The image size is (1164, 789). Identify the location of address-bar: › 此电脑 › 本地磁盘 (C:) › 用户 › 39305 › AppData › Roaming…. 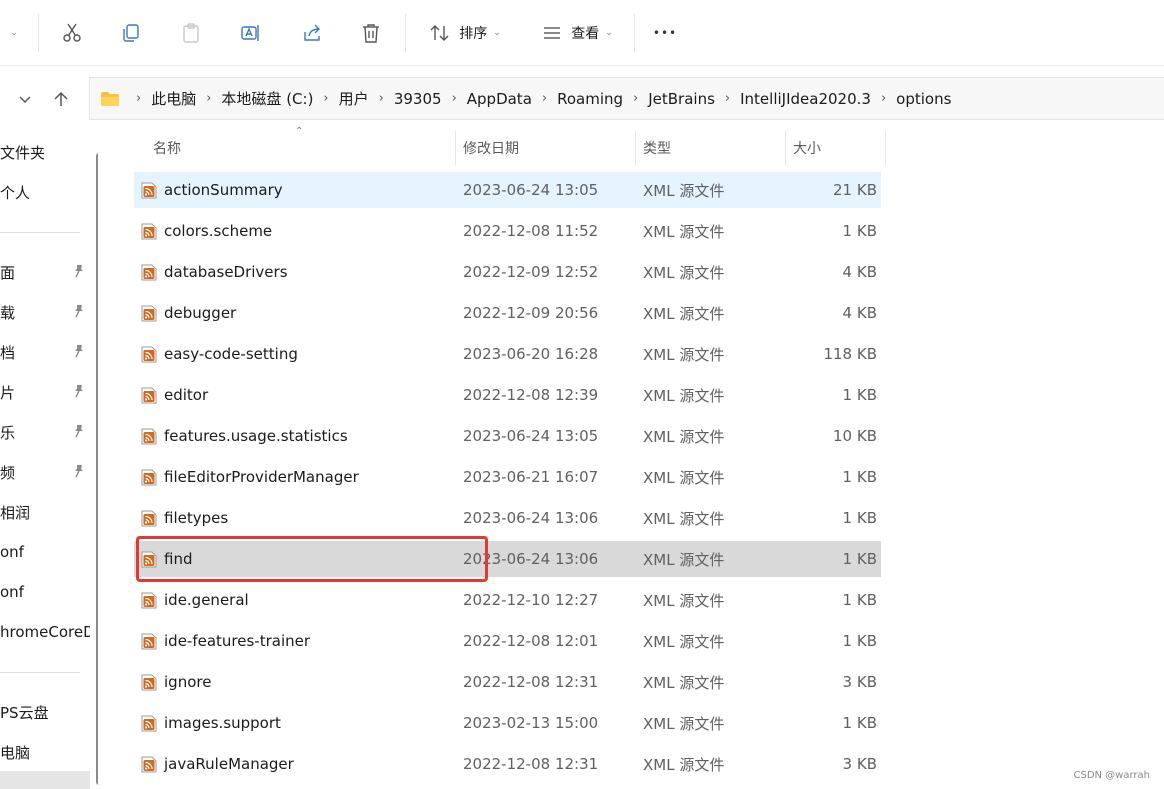
(626, 98).